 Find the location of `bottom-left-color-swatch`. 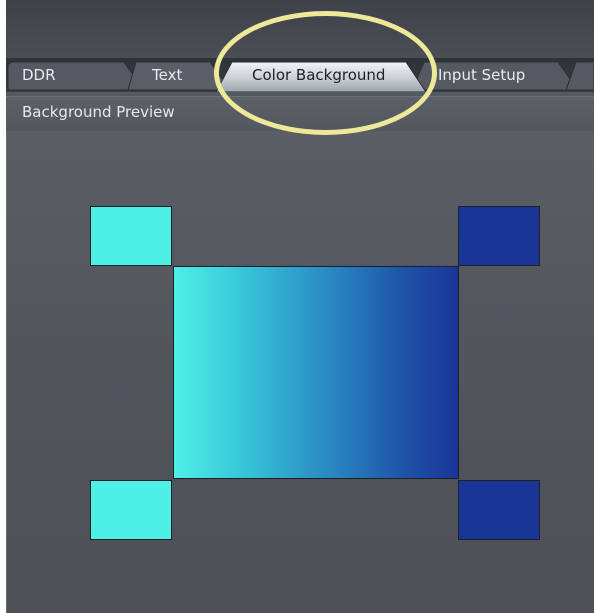

bottom-left-color-swatch is located at coordinates (131, 510).